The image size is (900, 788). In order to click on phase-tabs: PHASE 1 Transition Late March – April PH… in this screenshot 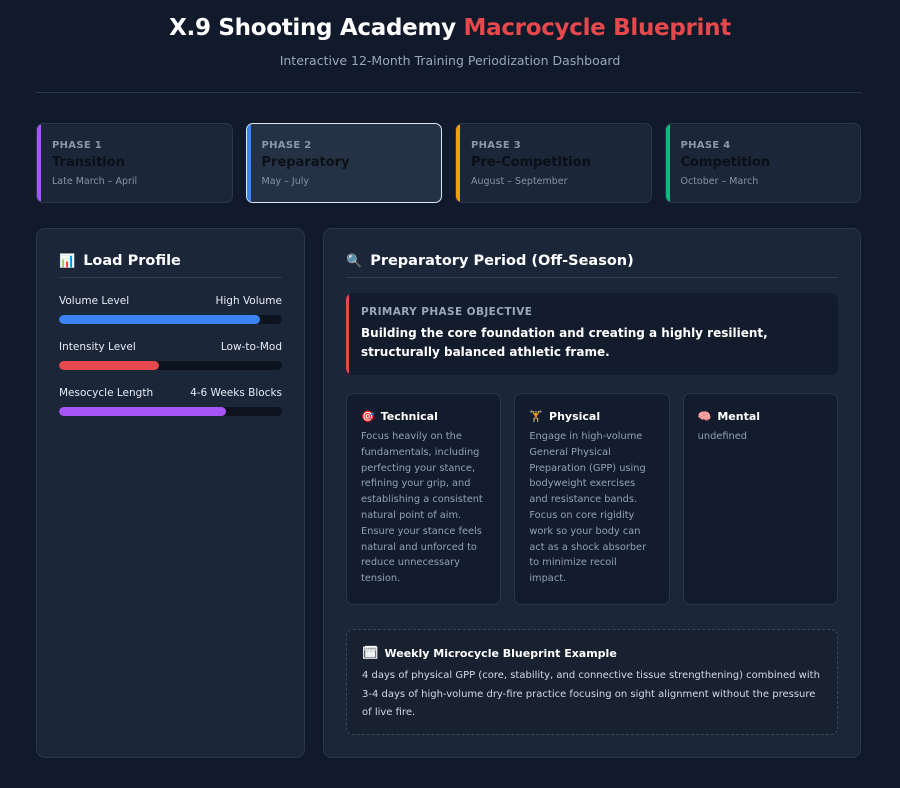, I will do `click(448, 163)`.